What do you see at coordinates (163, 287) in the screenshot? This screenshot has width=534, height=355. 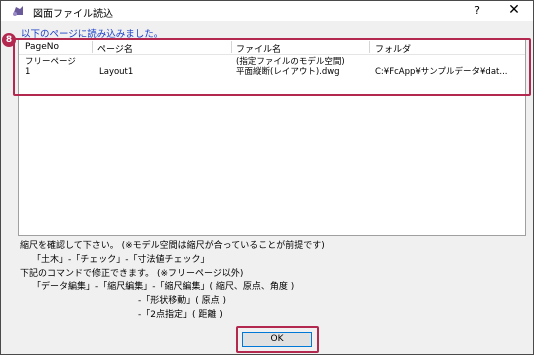 I see `note-line: 「データ編集」-「縮尺編集」-「縮尺編集」( 縮尺、原点、角度 )` at bounding box center [163, 287].